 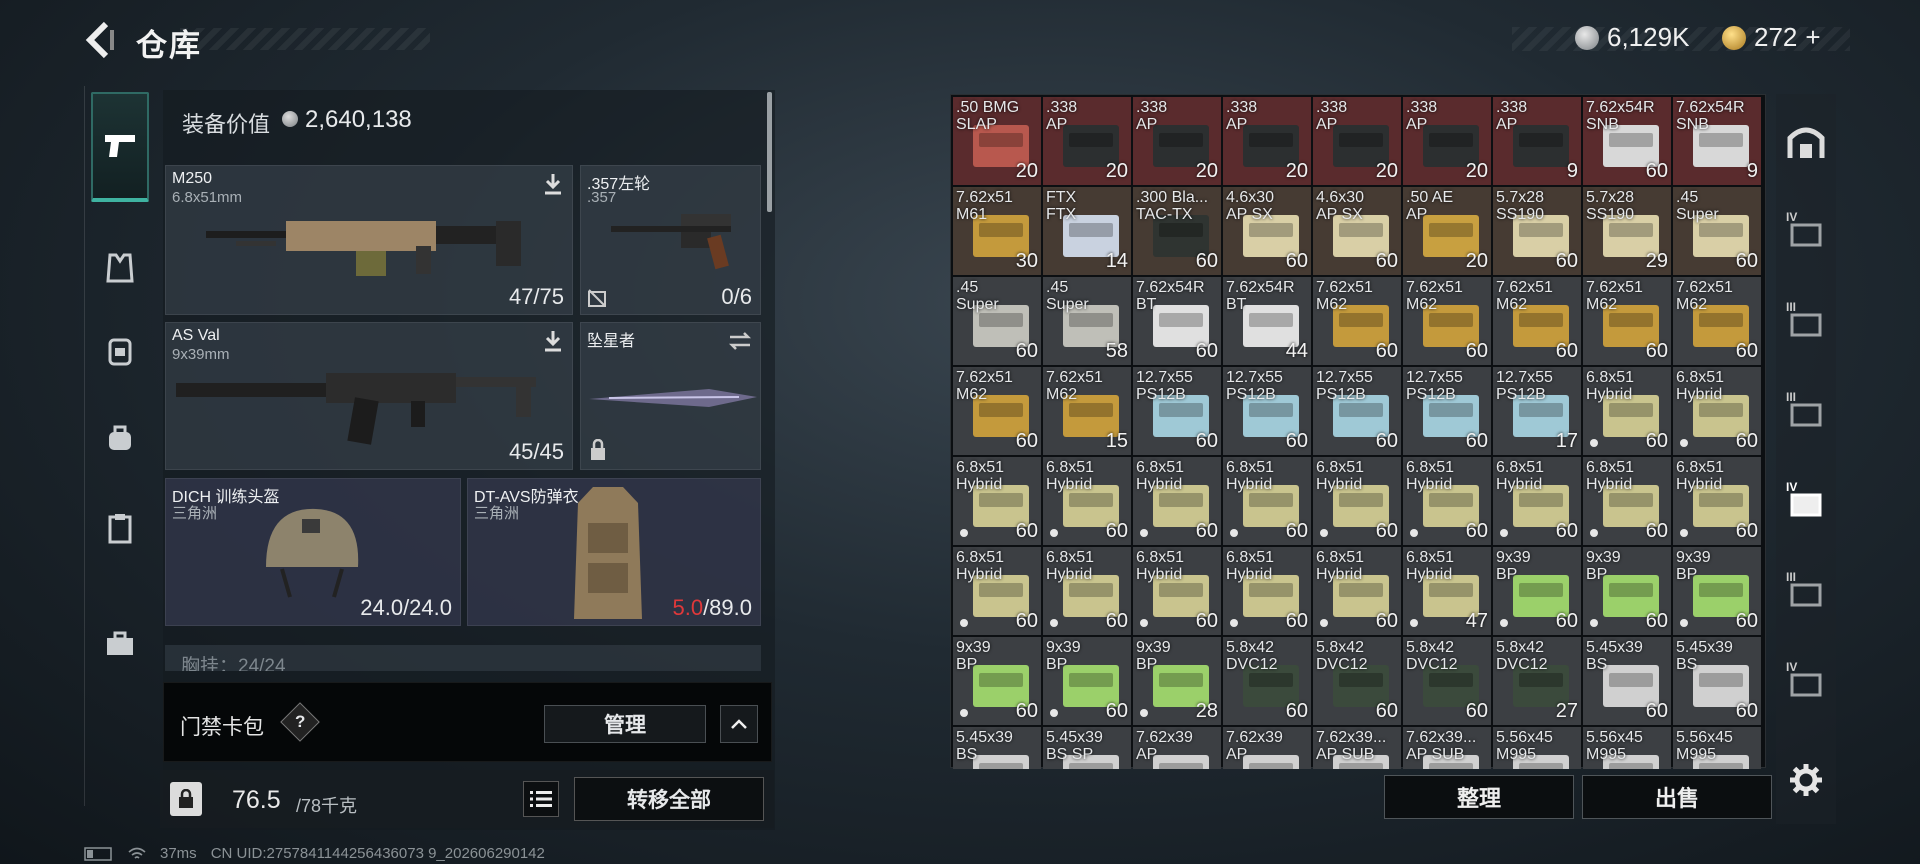 I want to click on tab-helmet, so click(x=120, y=438).